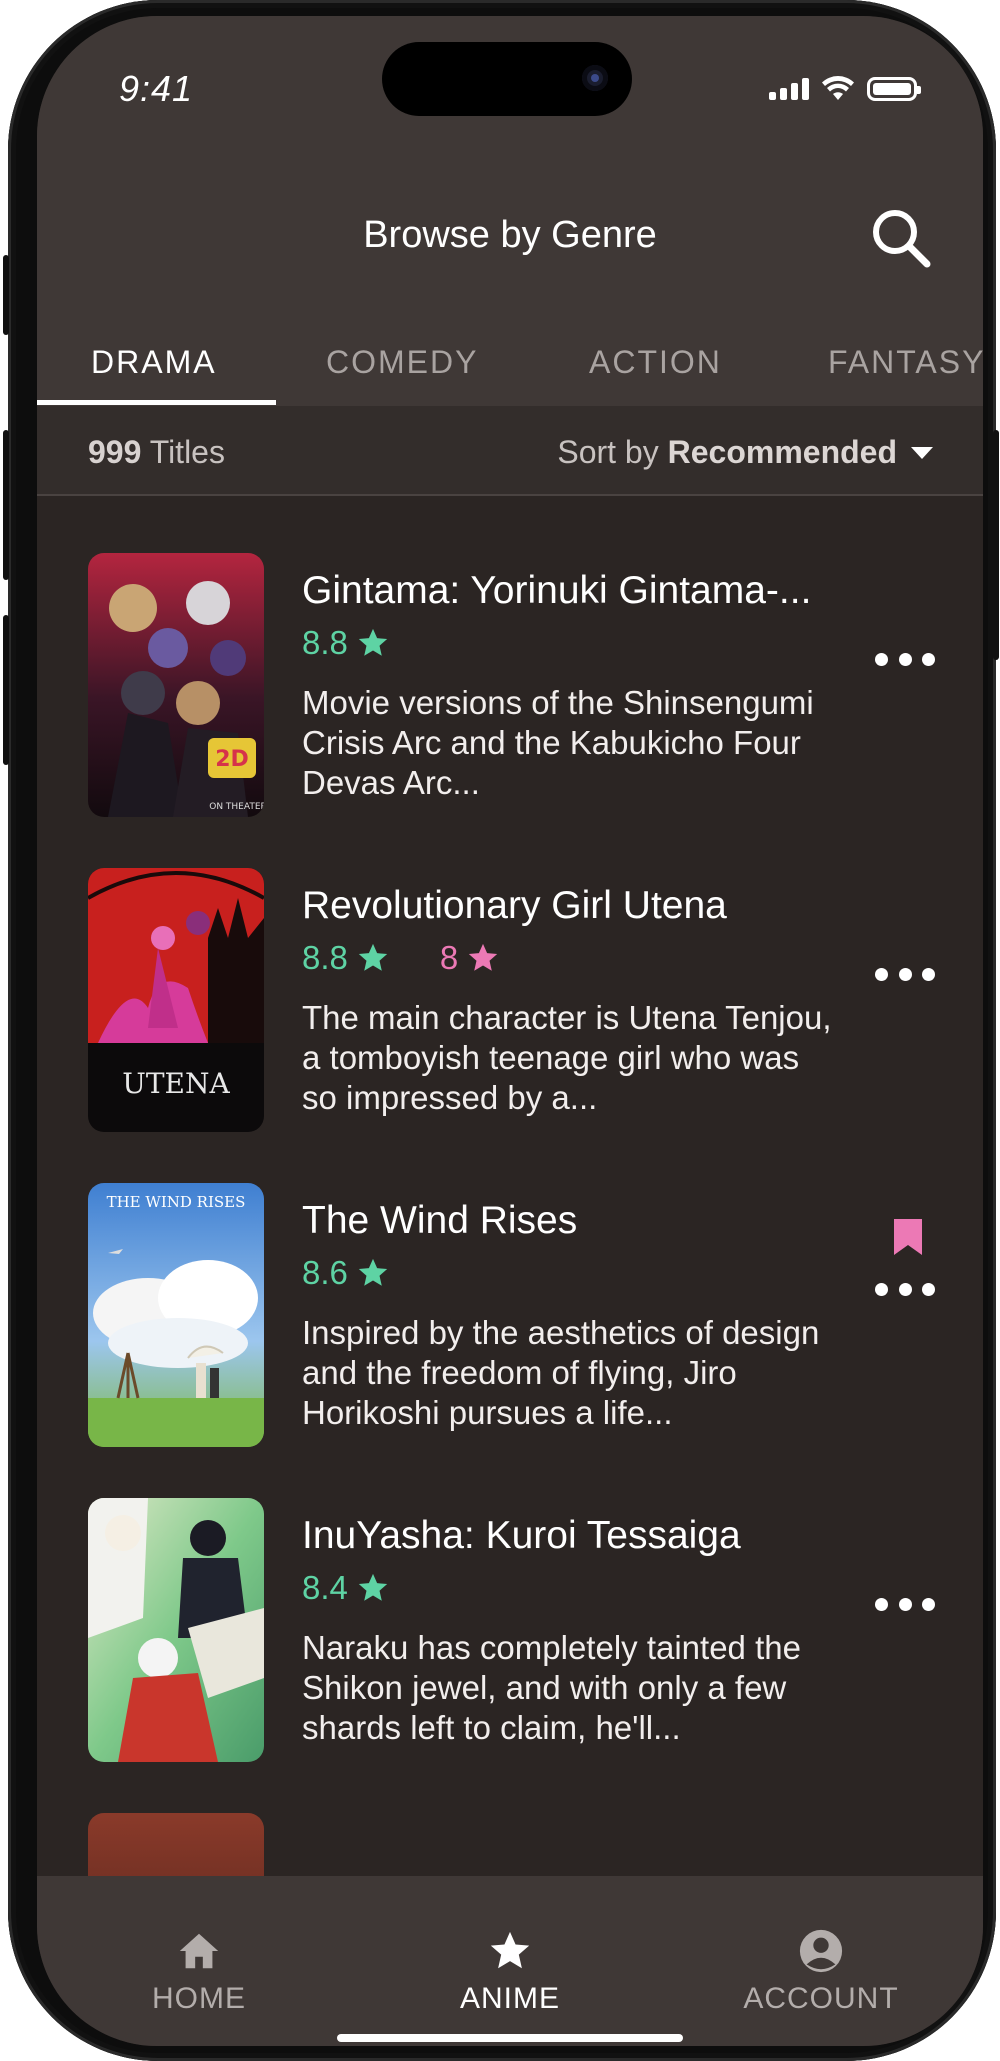  I want to click on nav-label: ANIME, so click(509, 1998).